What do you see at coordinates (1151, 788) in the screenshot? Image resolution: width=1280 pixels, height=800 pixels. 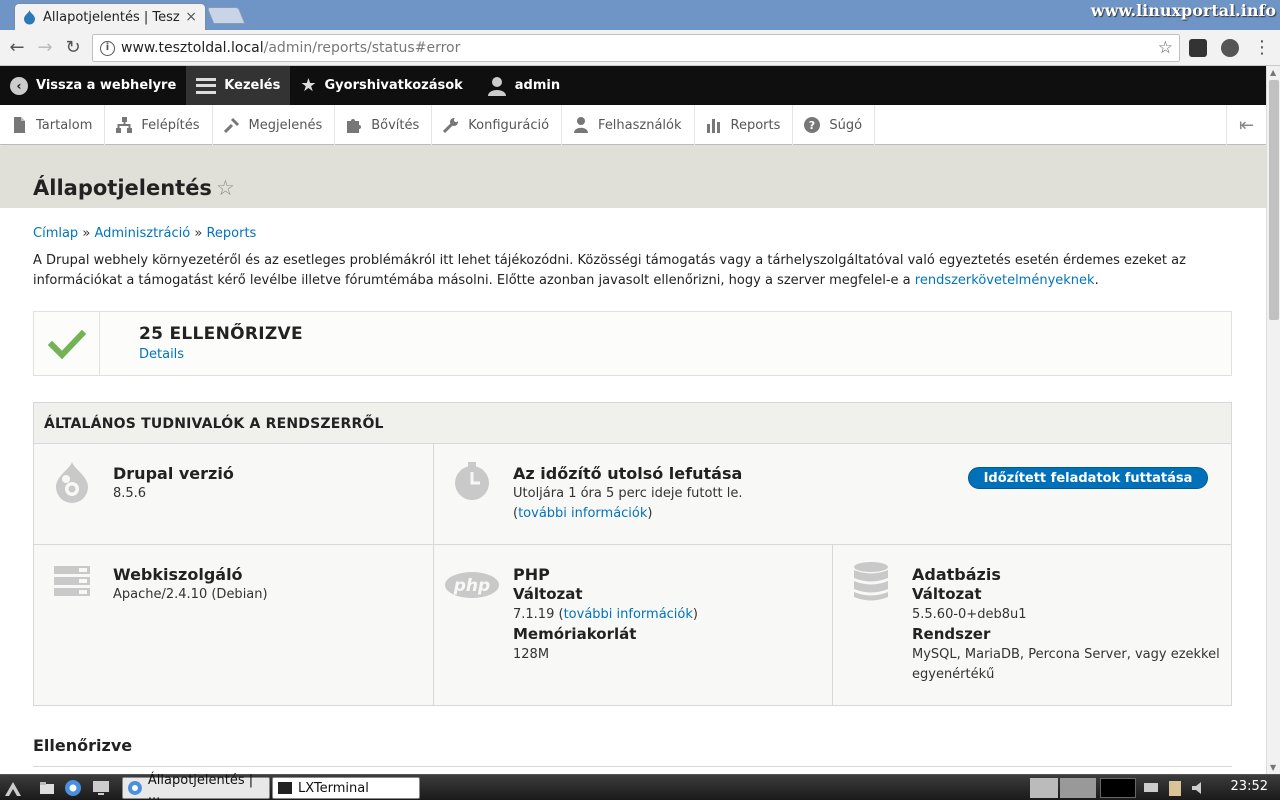 I see `network-icon` at bounding box center [1151, 788].